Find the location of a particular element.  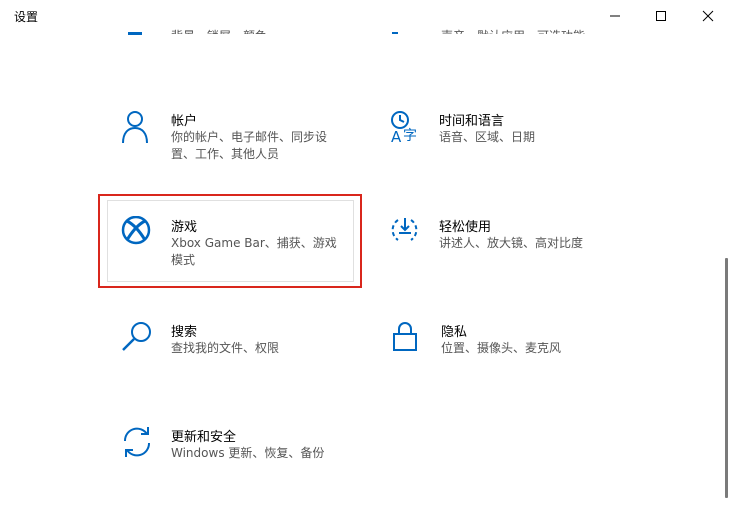

svg-text: 字 is located at coordinates (410, 136).